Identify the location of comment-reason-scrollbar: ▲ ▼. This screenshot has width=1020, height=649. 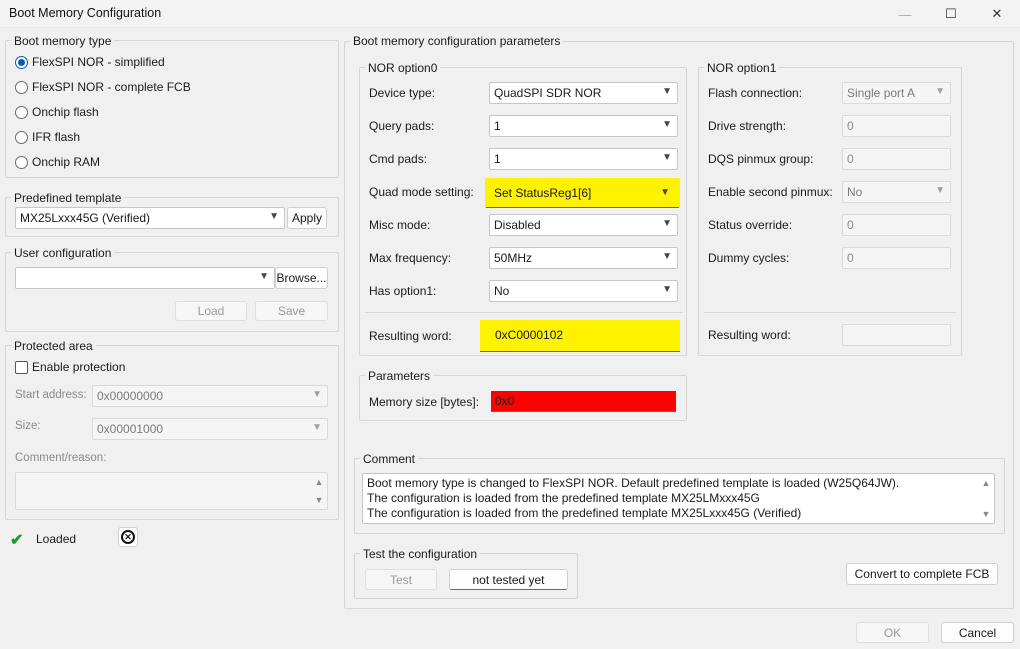
(319, 491).